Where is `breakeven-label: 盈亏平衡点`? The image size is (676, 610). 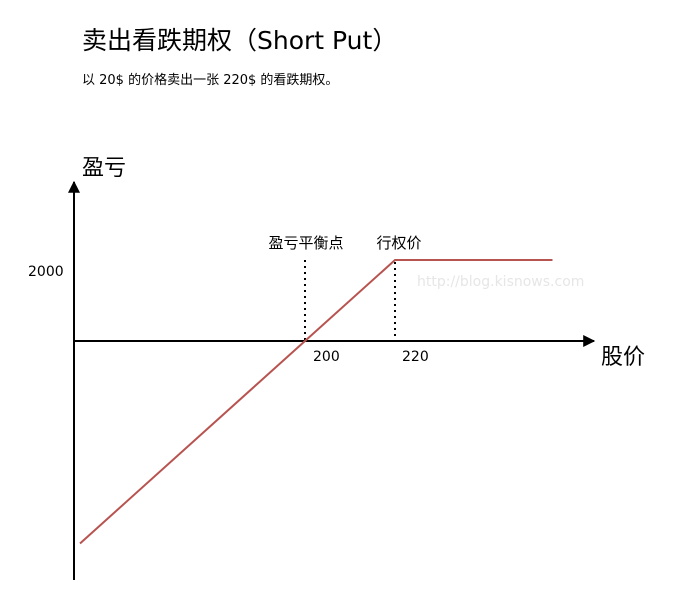
breakeven-label: 盈亏平衡点 is located at coordinates (305, 243).